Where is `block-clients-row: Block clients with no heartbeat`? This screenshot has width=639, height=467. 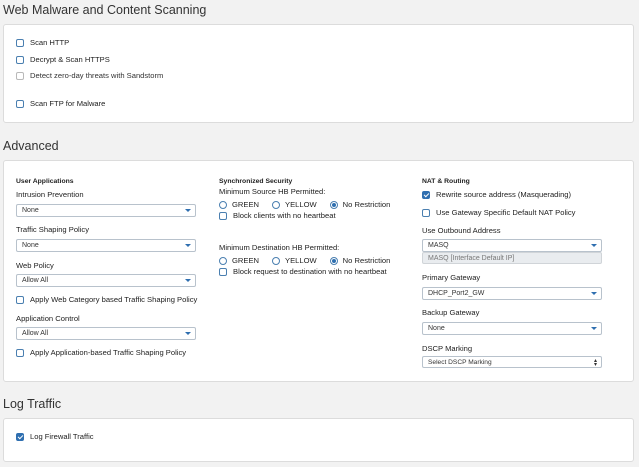
block-clients-row: Block clients with no heartbeat is located at coordinates (277, 215).